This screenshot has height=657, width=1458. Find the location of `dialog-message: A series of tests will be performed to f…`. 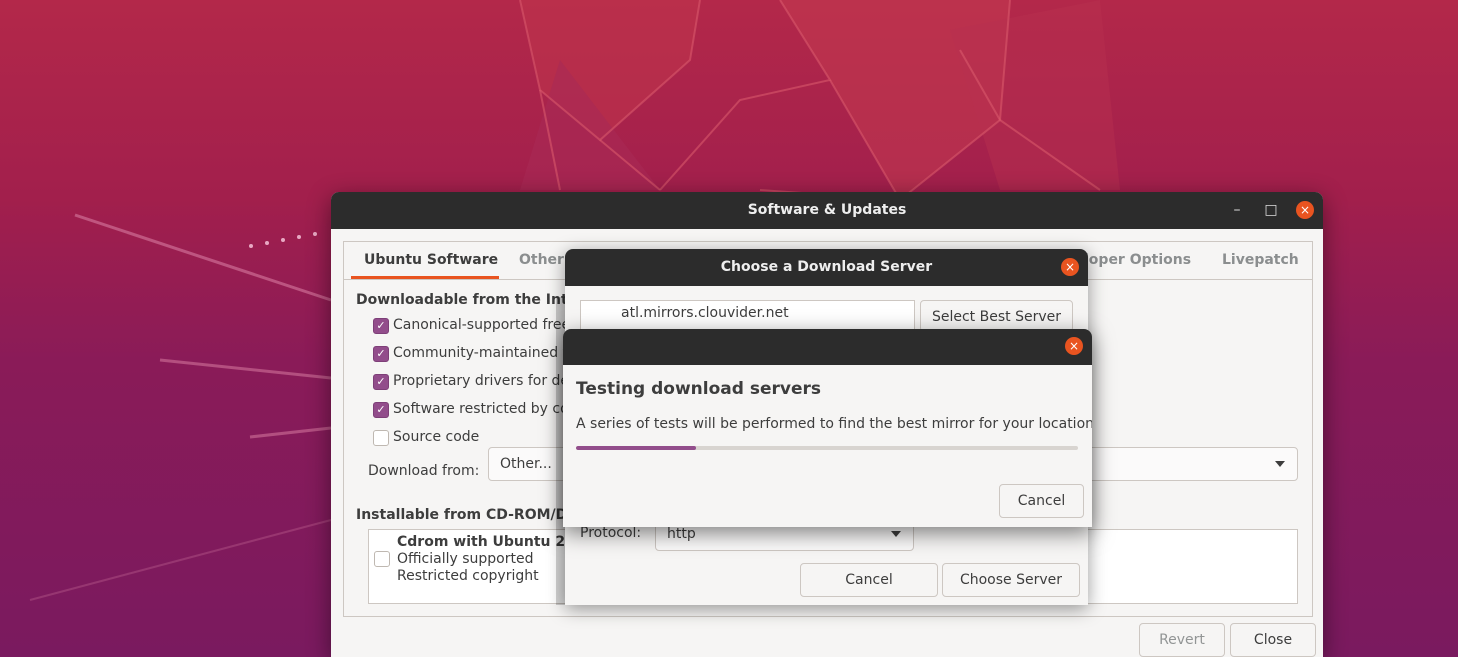

dialog-message: A series of tests will be performed to f… is located at coordinates (834, 424).